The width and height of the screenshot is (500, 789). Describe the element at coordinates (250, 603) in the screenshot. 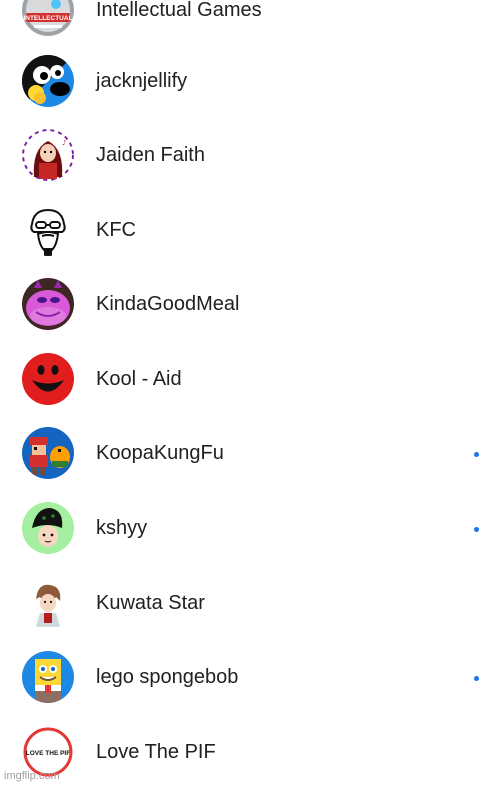

I see `channel-row-kuwata-star: Kuwata Star` at that location.